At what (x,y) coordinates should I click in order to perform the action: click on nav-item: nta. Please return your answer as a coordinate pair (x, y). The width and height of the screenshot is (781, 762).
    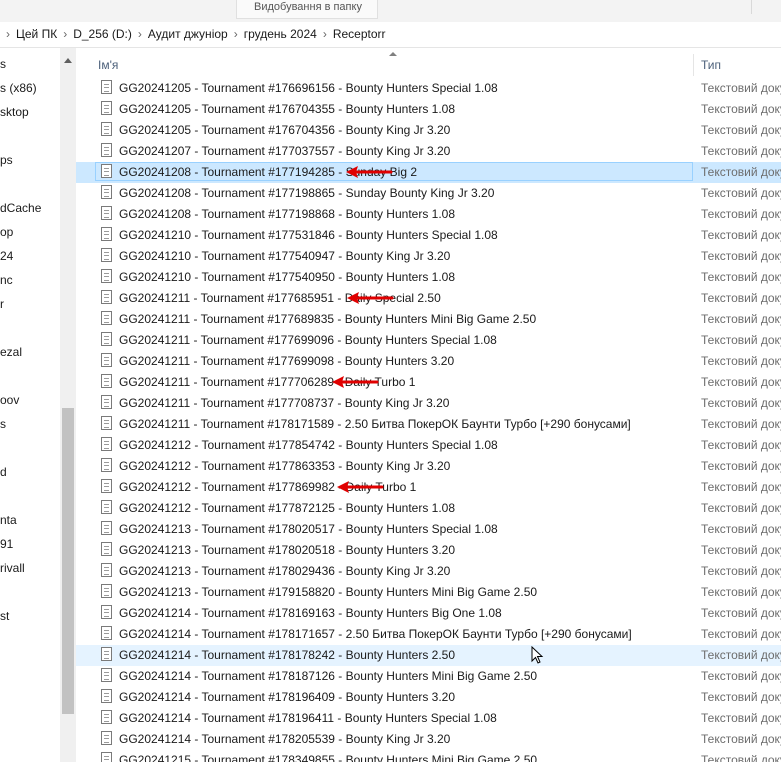
    Looking at the image, I should click on (8, 520).